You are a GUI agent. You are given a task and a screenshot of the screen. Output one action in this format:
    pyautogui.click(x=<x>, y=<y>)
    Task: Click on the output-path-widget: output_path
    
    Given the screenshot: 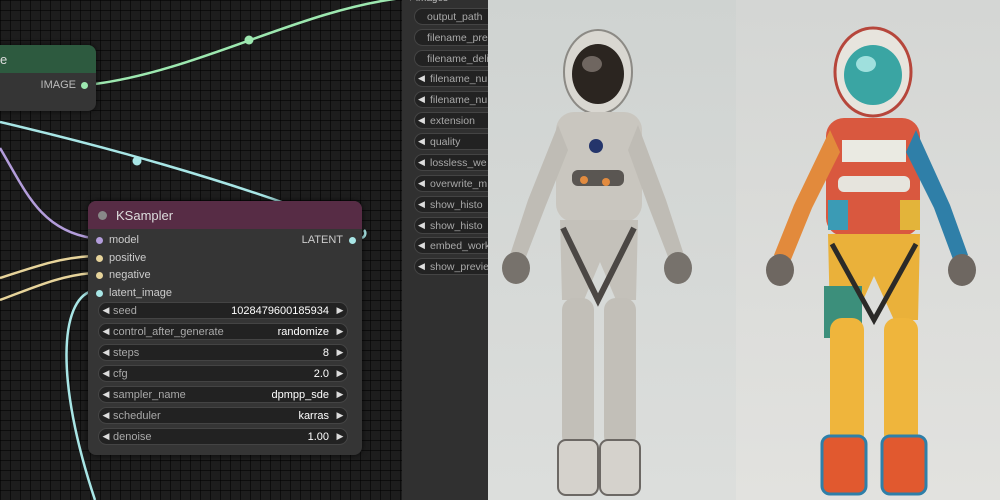 What is the action you would take?
    pyautogui.click(x=451, y=16)
    